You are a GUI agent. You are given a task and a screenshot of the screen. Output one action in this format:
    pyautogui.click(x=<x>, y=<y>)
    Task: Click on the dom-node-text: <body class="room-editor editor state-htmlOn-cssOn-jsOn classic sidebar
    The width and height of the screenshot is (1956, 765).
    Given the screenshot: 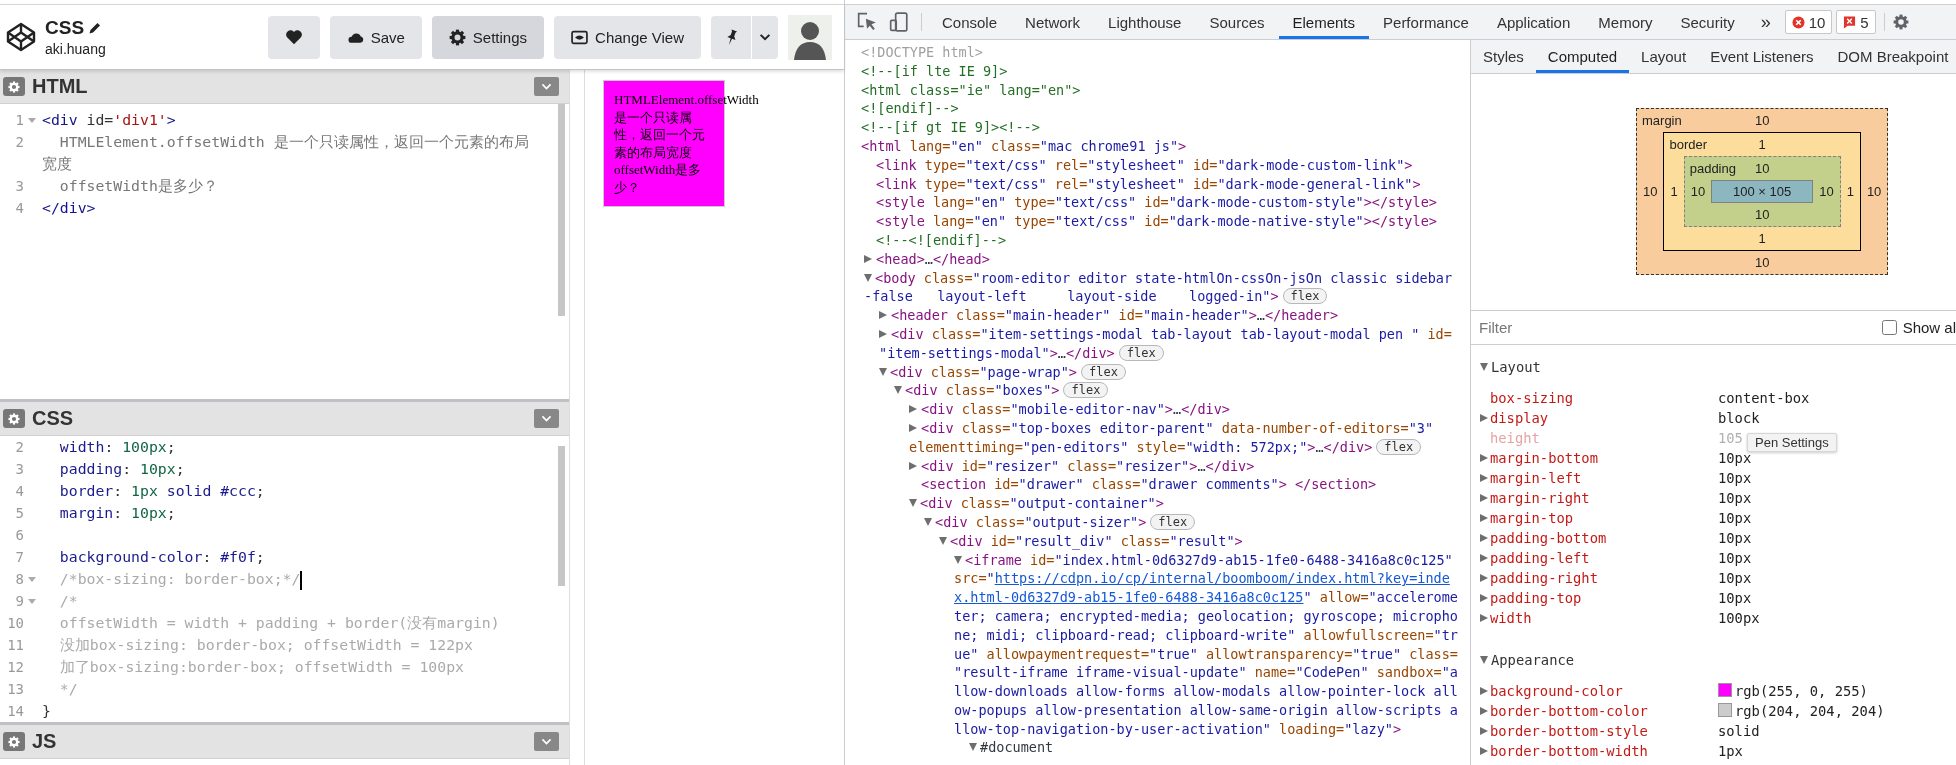 What is the action you would take?
    pyautogui.click(x=1164, y=277)
    